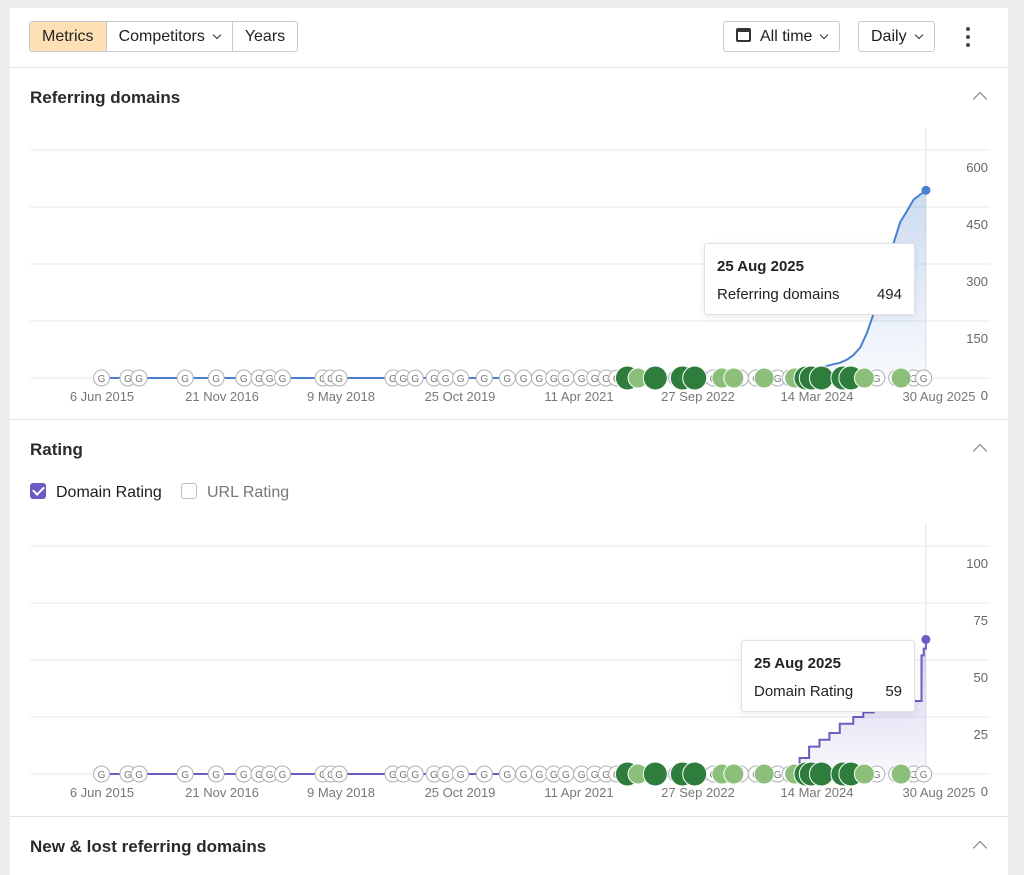  Describe the element at coordinates (109, 492) in the screenshot. I see `domain-rating-label: Domain Rating` at that location.